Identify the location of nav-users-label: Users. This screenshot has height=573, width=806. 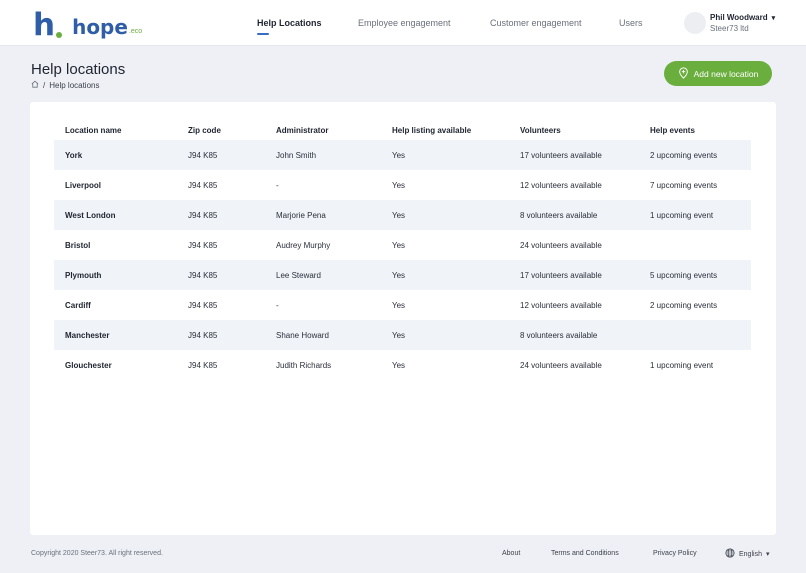
(631, 23).